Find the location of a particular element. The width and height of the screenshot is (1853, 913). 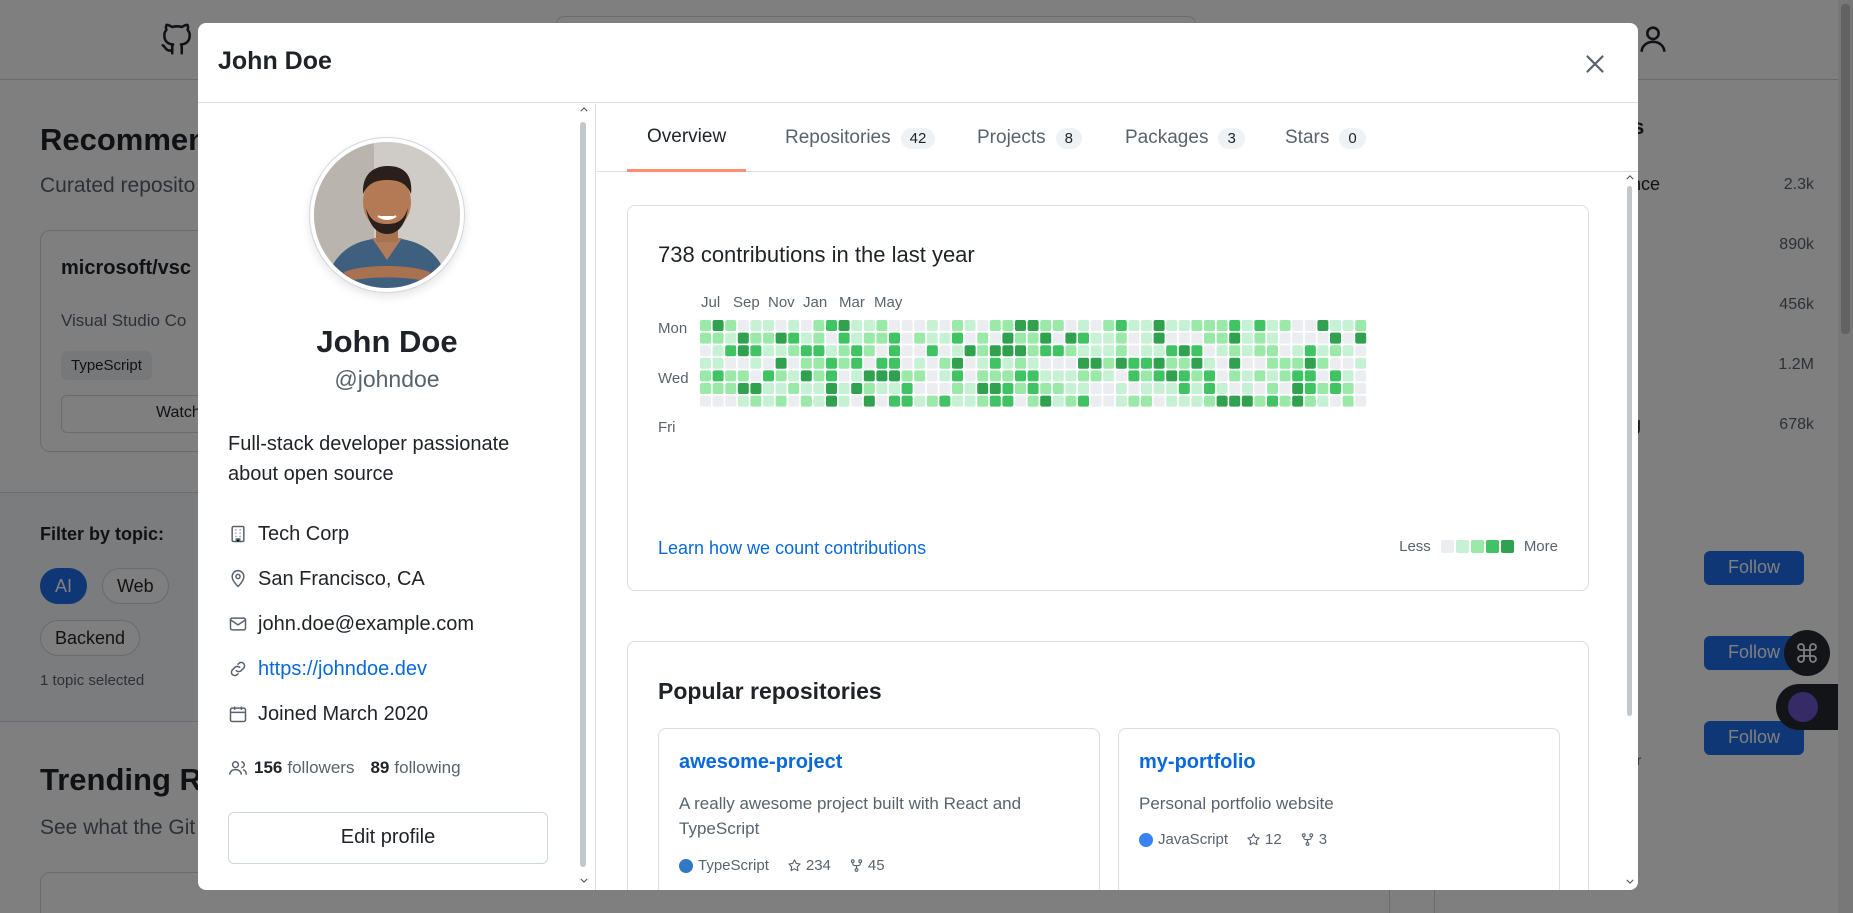

tab-packages: Packages 3 is located at coordinates (1185, 138).